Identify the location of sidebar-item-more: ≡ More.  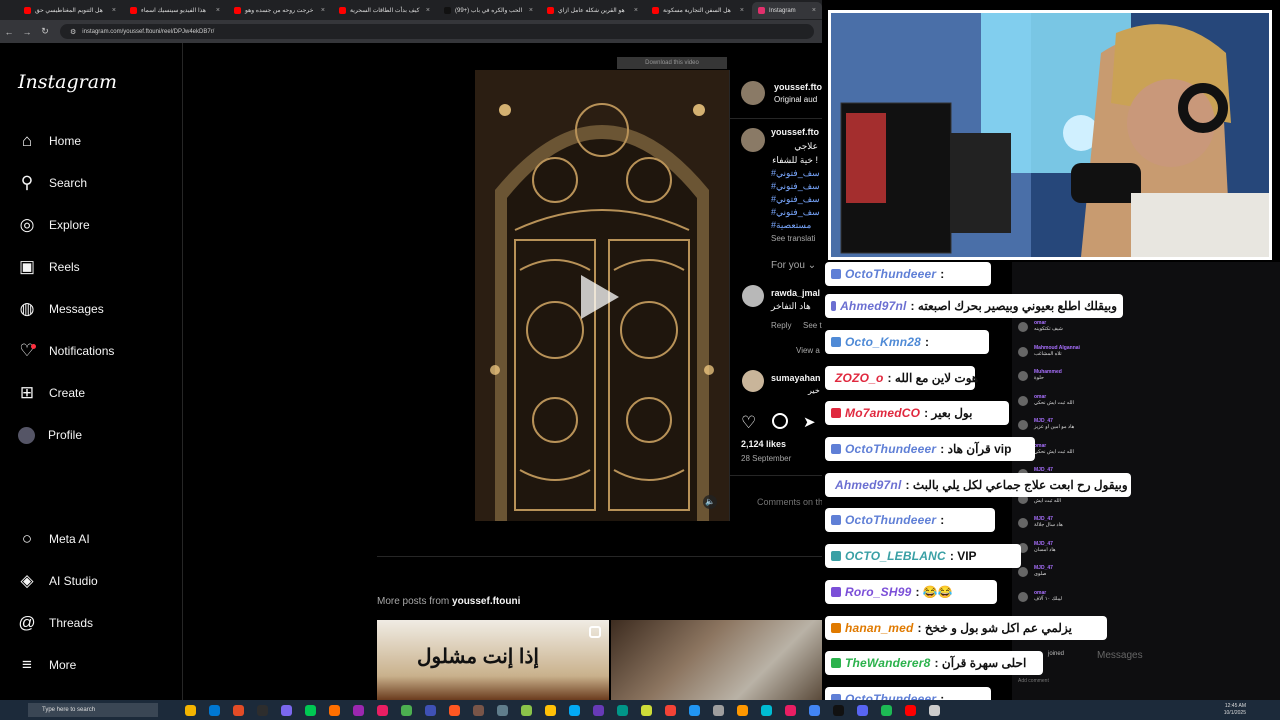
(47, 665).